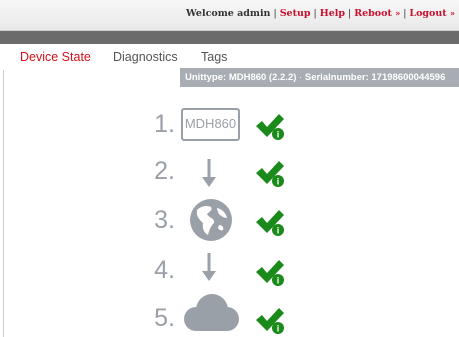  Describe the element at coordinates (55, 57) in the screenshot. I see `tab-device-state: Device State` at that location.